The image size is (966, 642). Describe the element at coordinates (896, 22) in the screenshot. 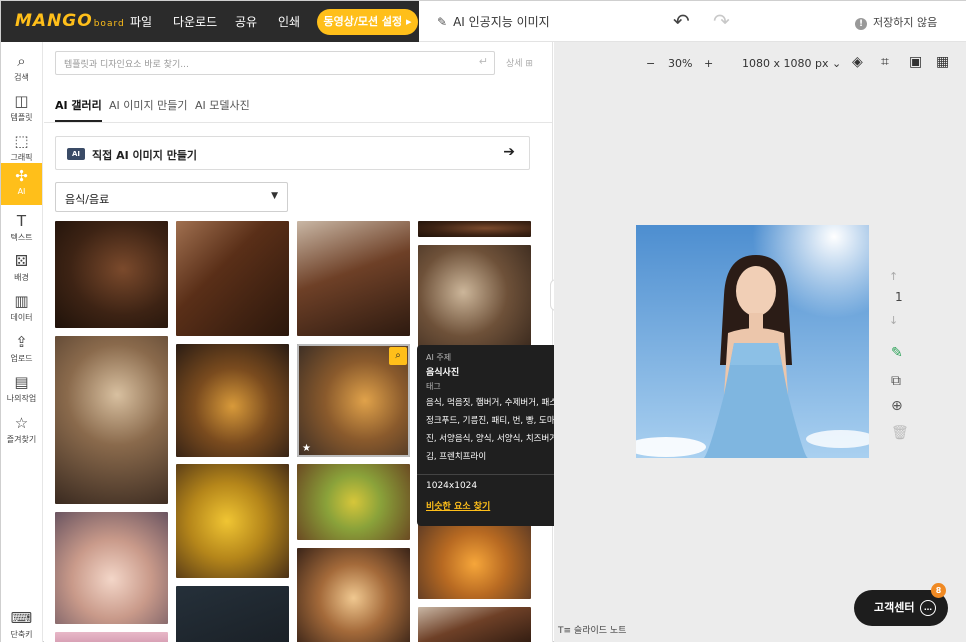

I see `save-status: ! 저장하지 않음` at that location.